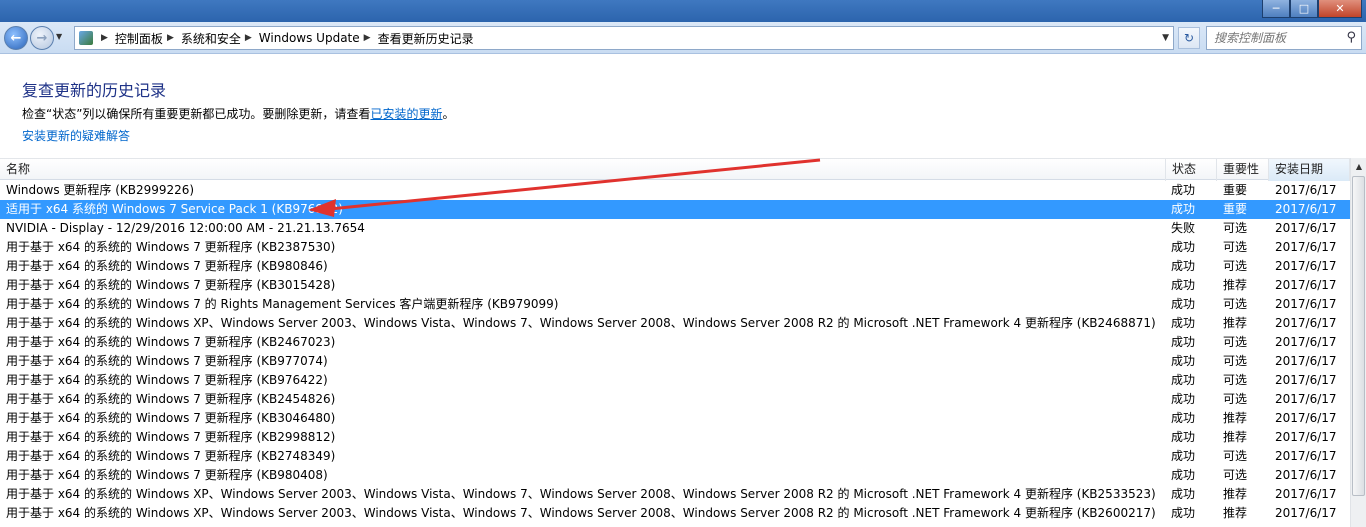 Image resolution: width=1366 pixels, height=527 pixels. Describe the element at coordinates (1304, 9) in the screenshot. I see `maximize-icon: □` at that location.